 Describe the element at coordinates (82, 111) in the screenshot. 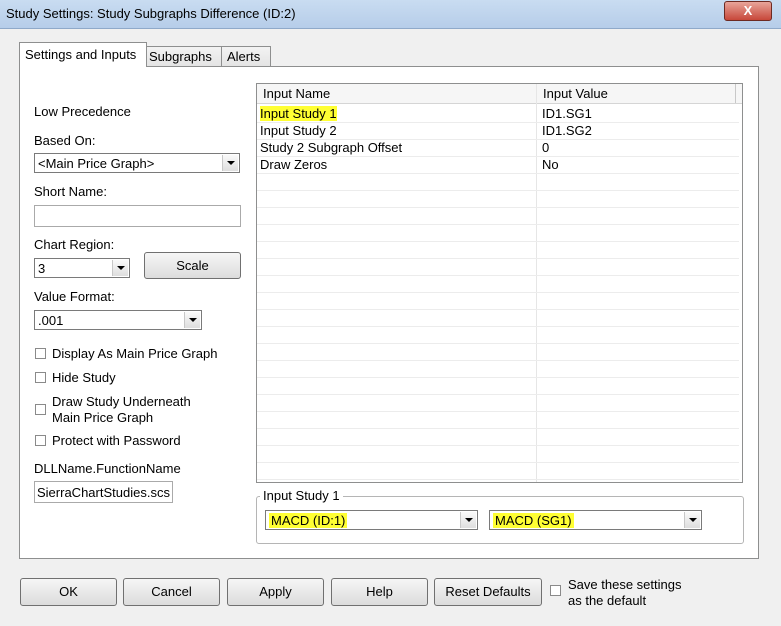

I see `precedence-label: Low Precedence` at that location.